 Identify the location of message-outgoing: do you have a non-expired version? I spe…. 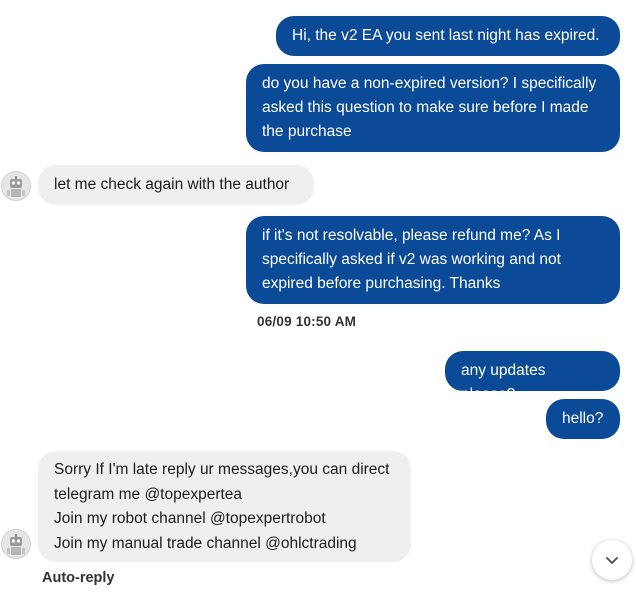
(433, 108).